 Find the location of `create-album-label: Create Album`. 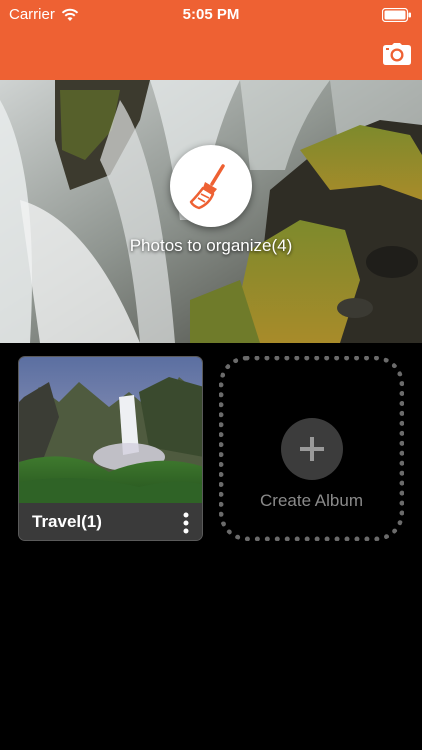

create-album-label: Create Album is located at coordinates (311, 500).